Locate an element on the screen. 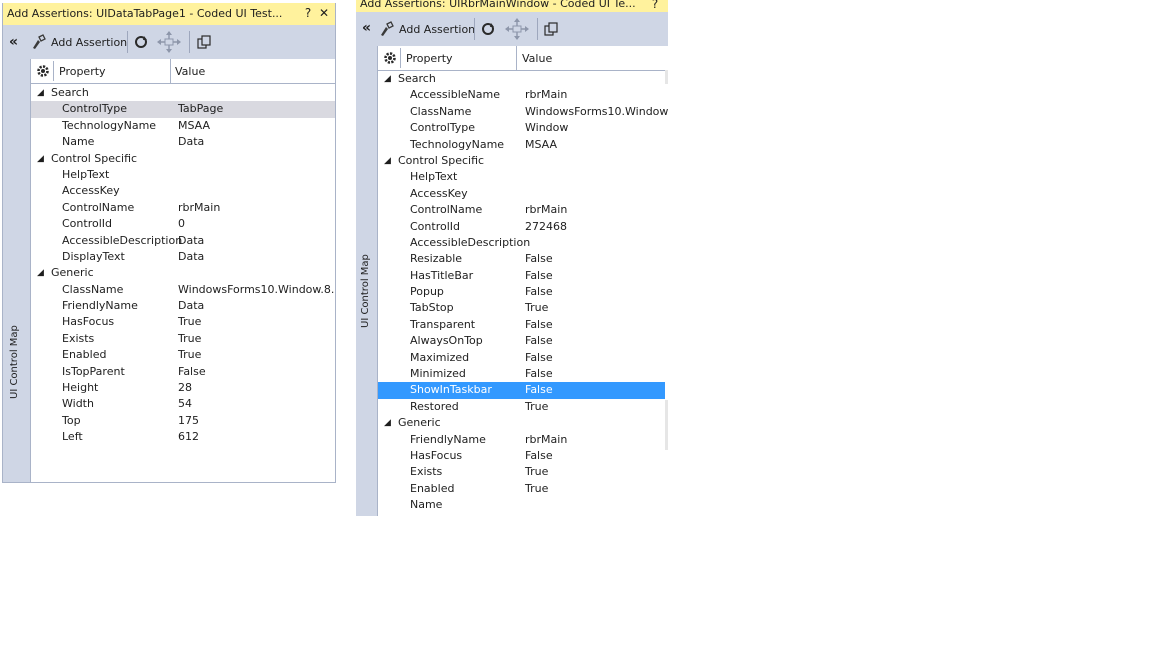  property-row: Width 54 is located at coordinates (183, 404).